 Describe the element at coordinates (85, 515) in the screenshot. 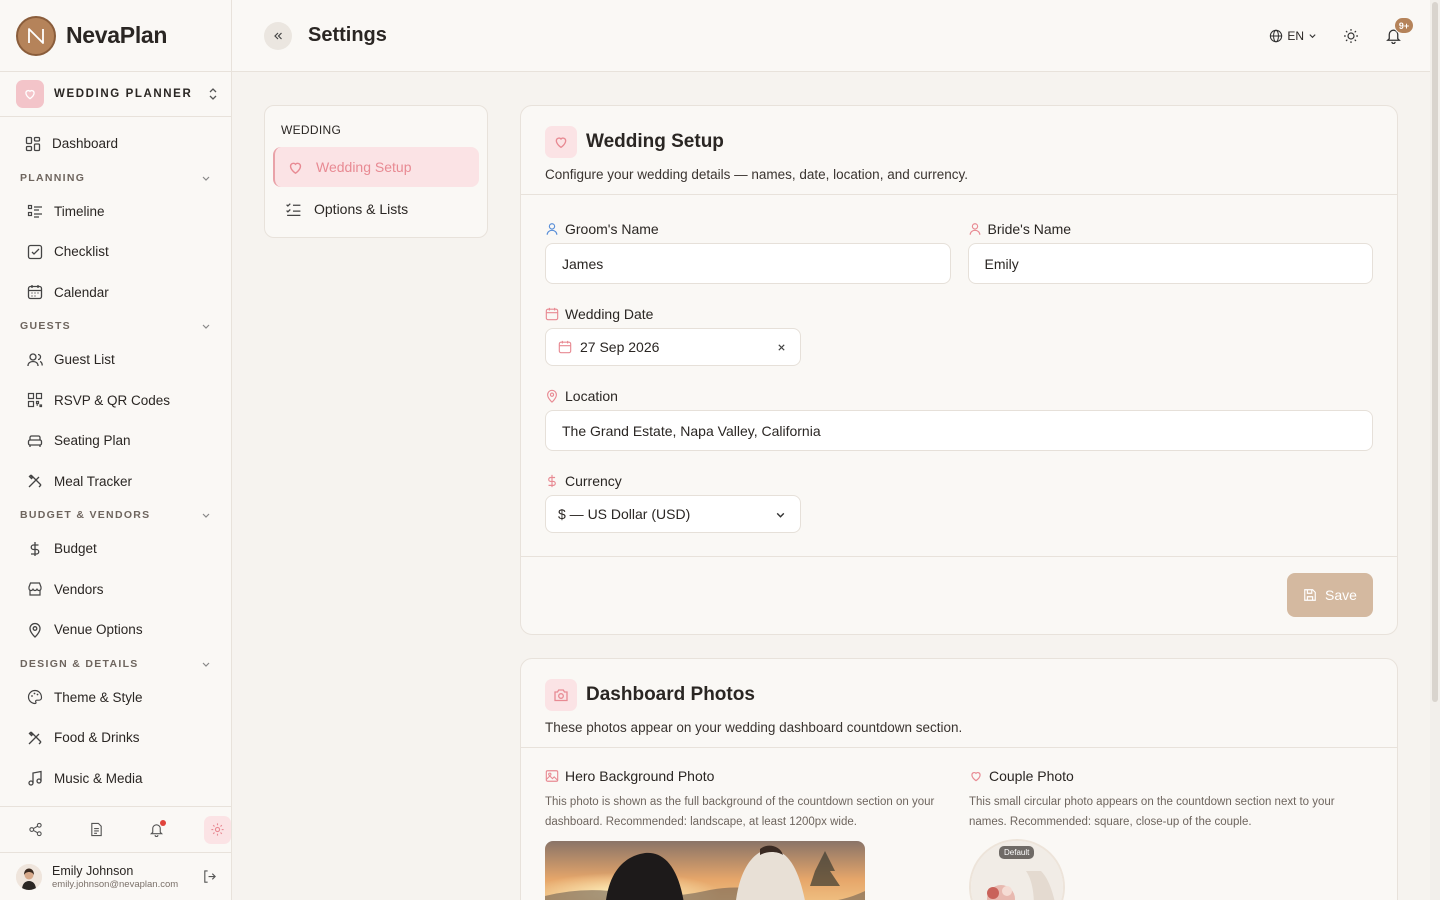

I see `section-title: BUDGET & VENDORS` at that location.